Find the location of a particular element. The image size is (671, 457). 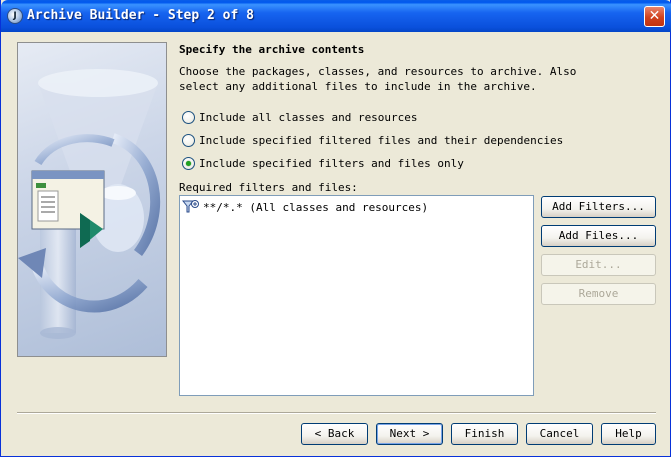

back-button: < Back is located at coordinates (334, 434).